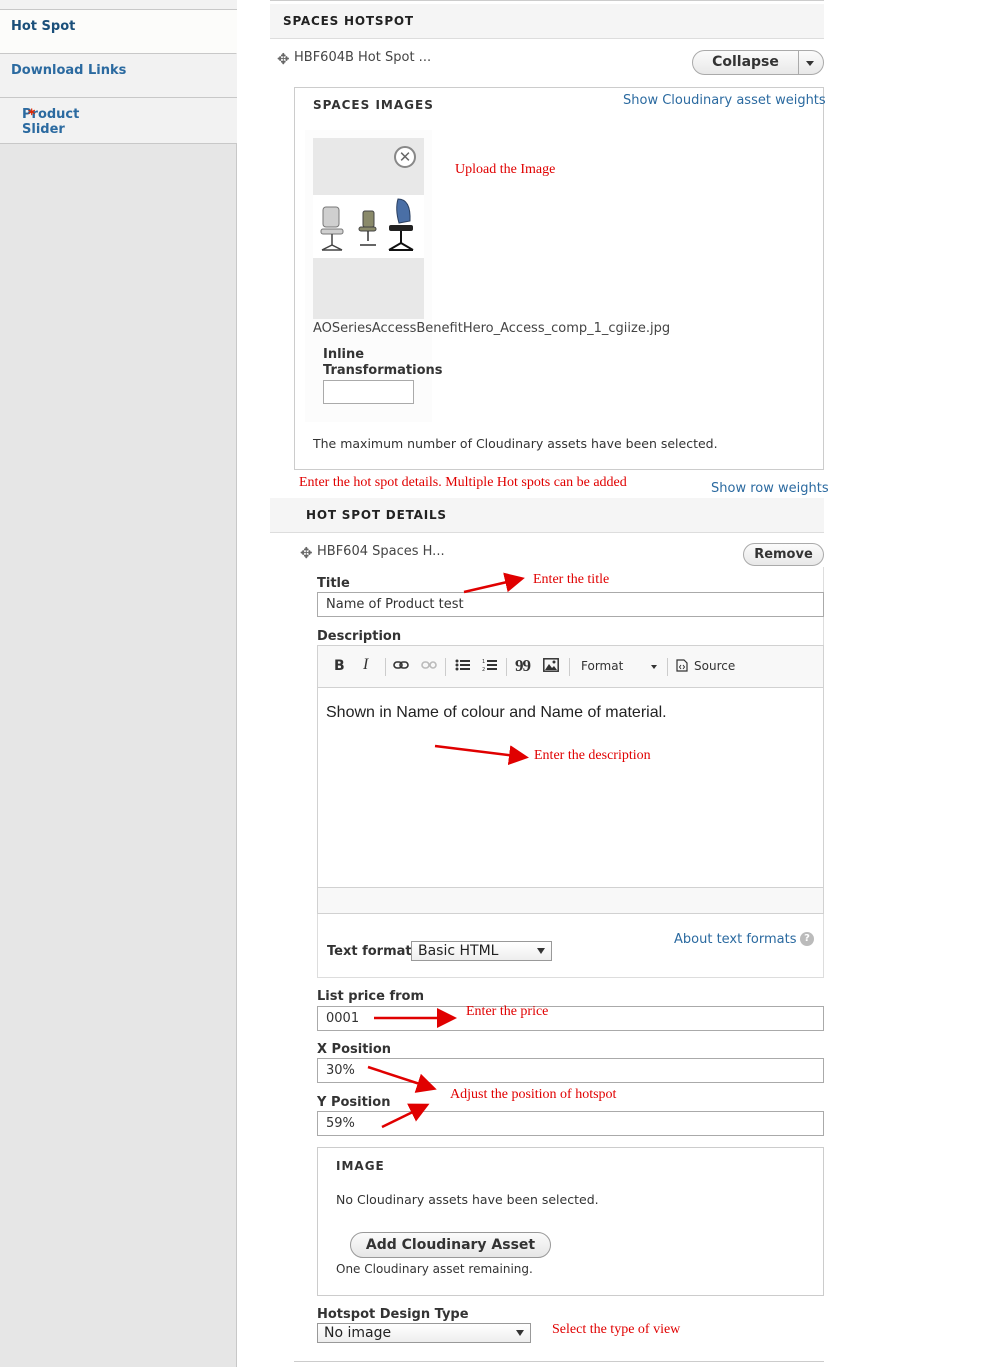  Describe the element at coordinates (405, 1116) in the screenshot. I see `arrow-y-position-icon` at that location.